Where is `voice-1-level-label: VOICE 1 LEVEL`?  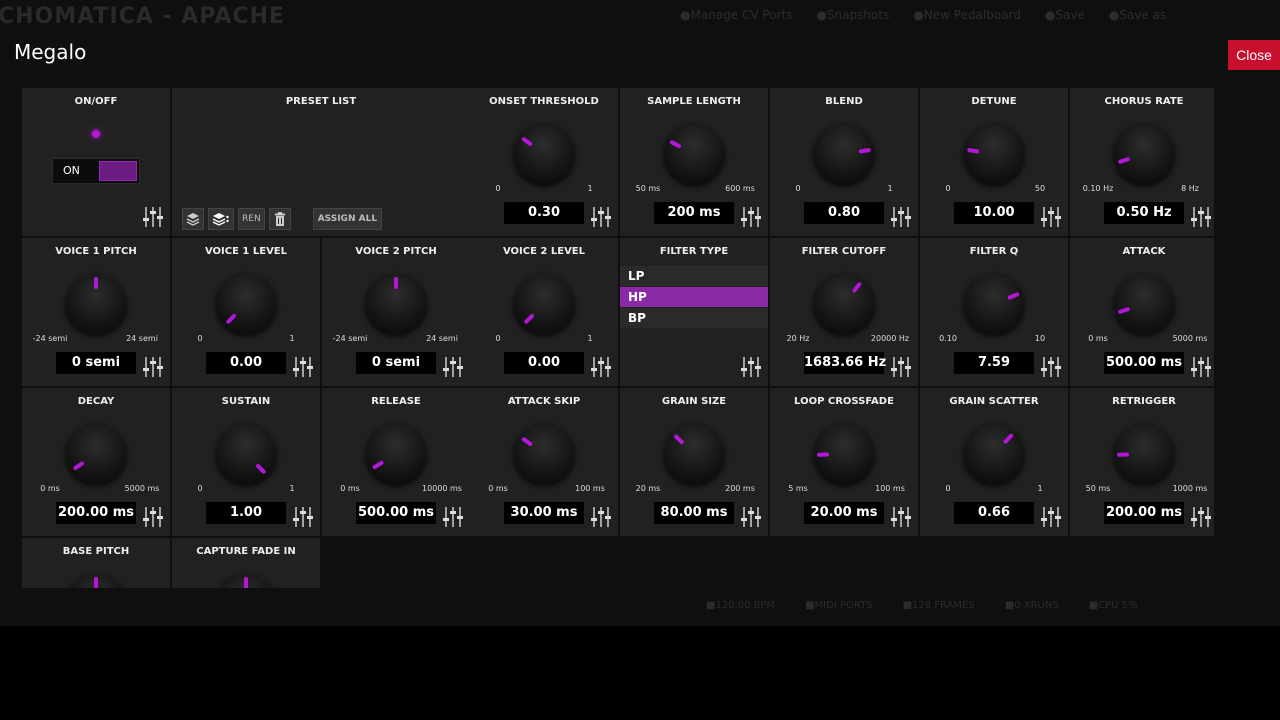
voice-1-level-label: VOICE 1 LEVEL is located at coordinates (246, 251).